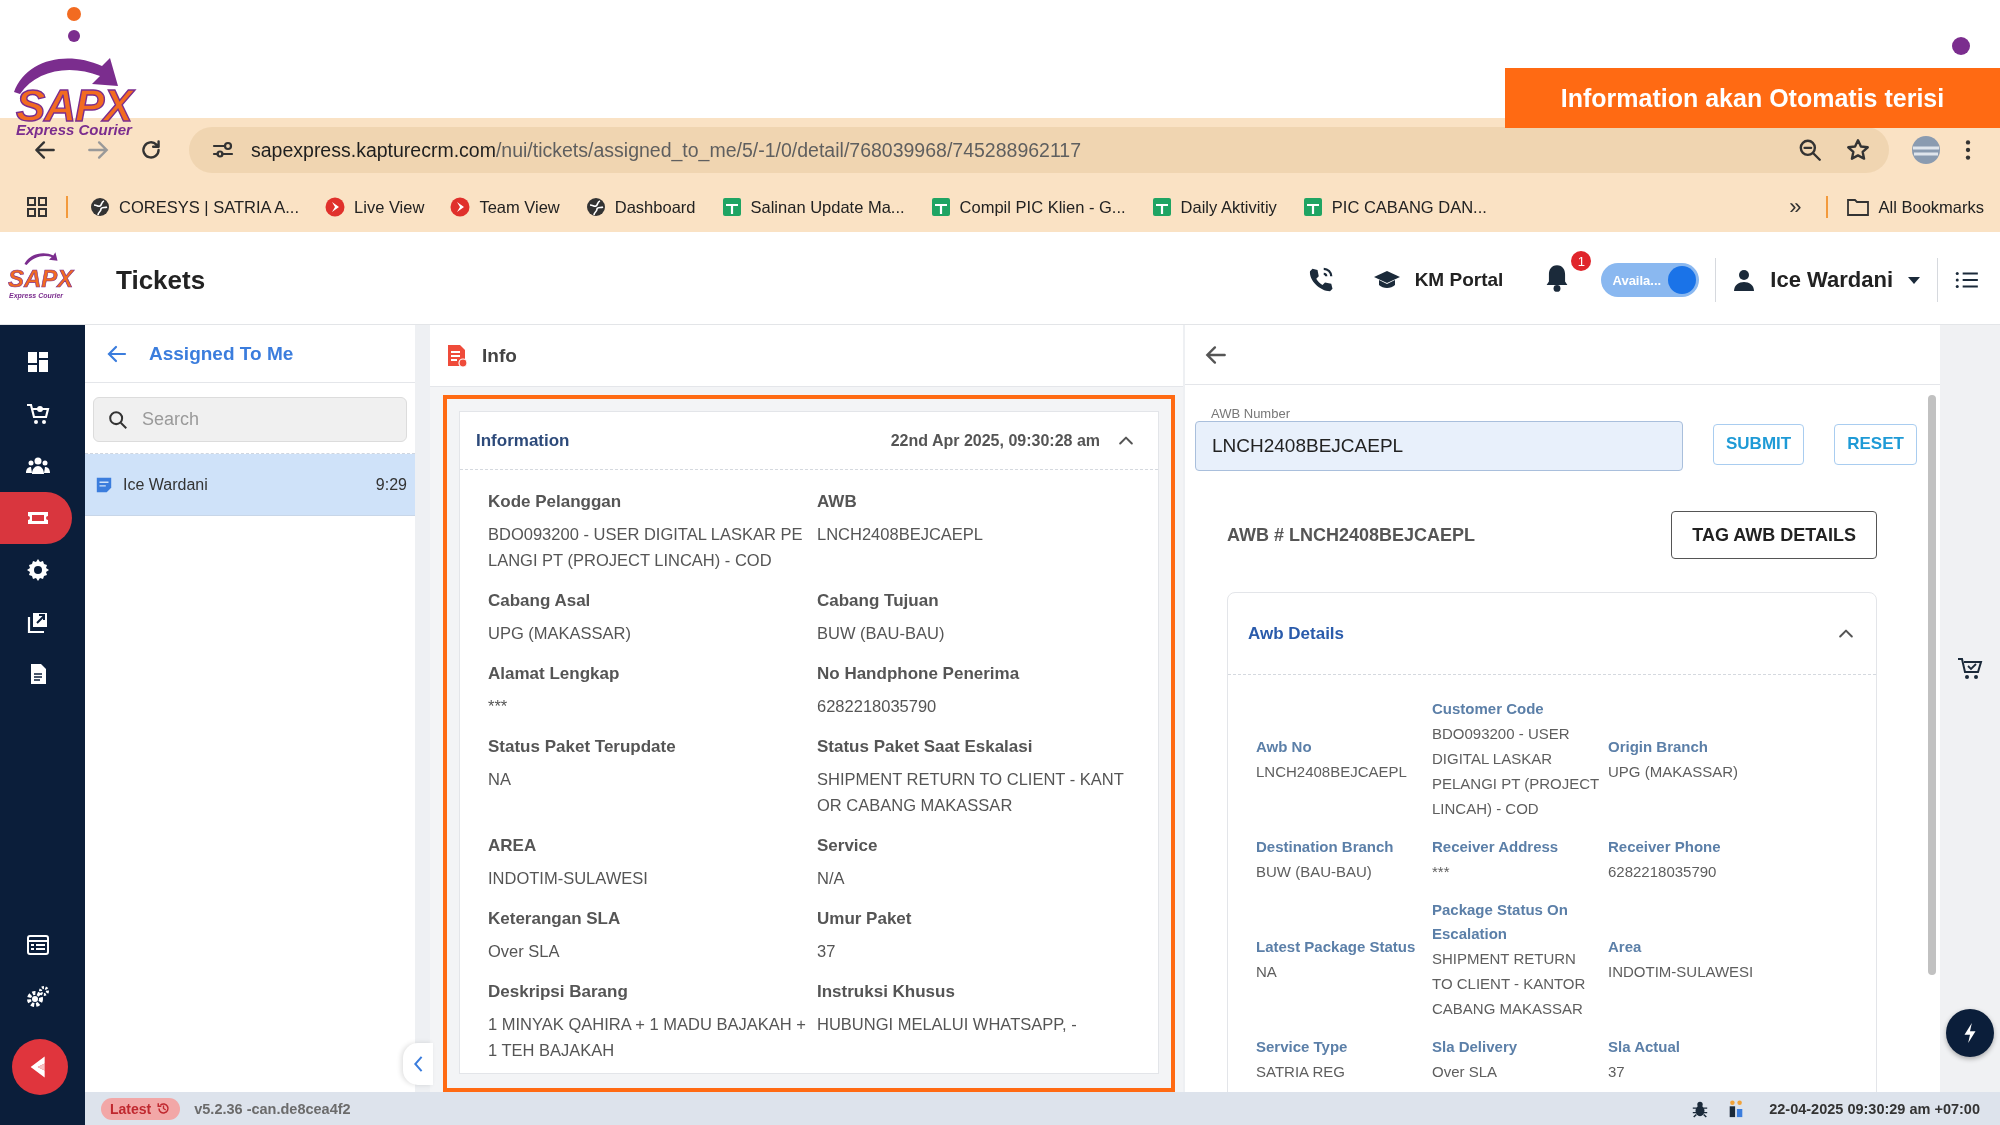 Image resolution: width=2000 pixels, height=1125 pixels. What do you see at coordinates (513, 846) in the screenshot?
I see `field-label: AREA` at bounding box center [513, 846].